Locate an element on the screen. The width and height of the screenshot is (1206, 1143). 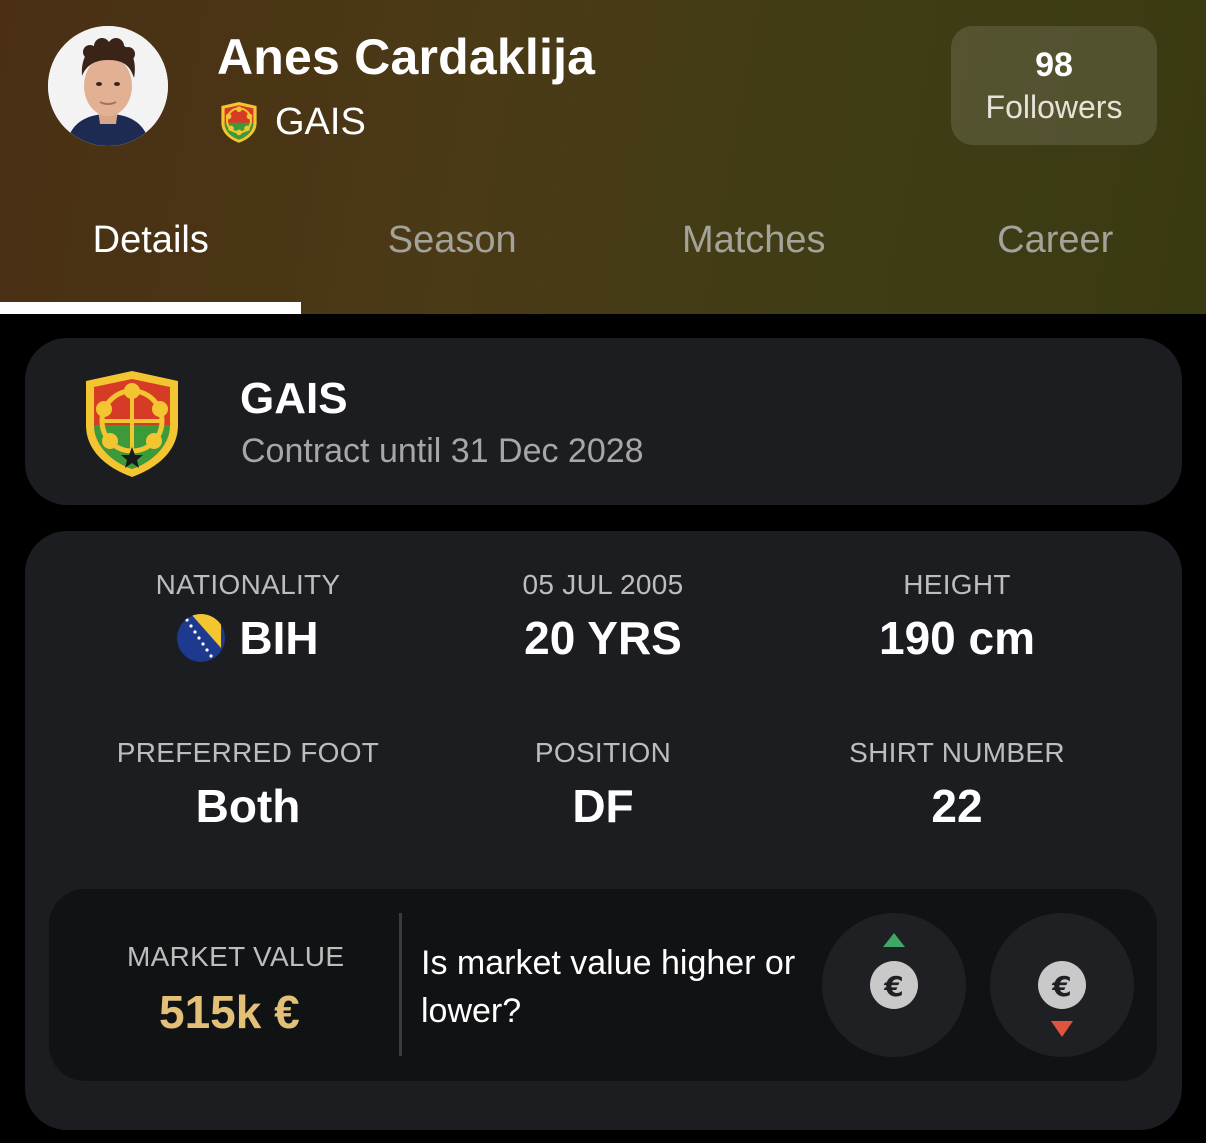
stat-height: HEIGHT 190 cm is located at coordinates (957, 617).